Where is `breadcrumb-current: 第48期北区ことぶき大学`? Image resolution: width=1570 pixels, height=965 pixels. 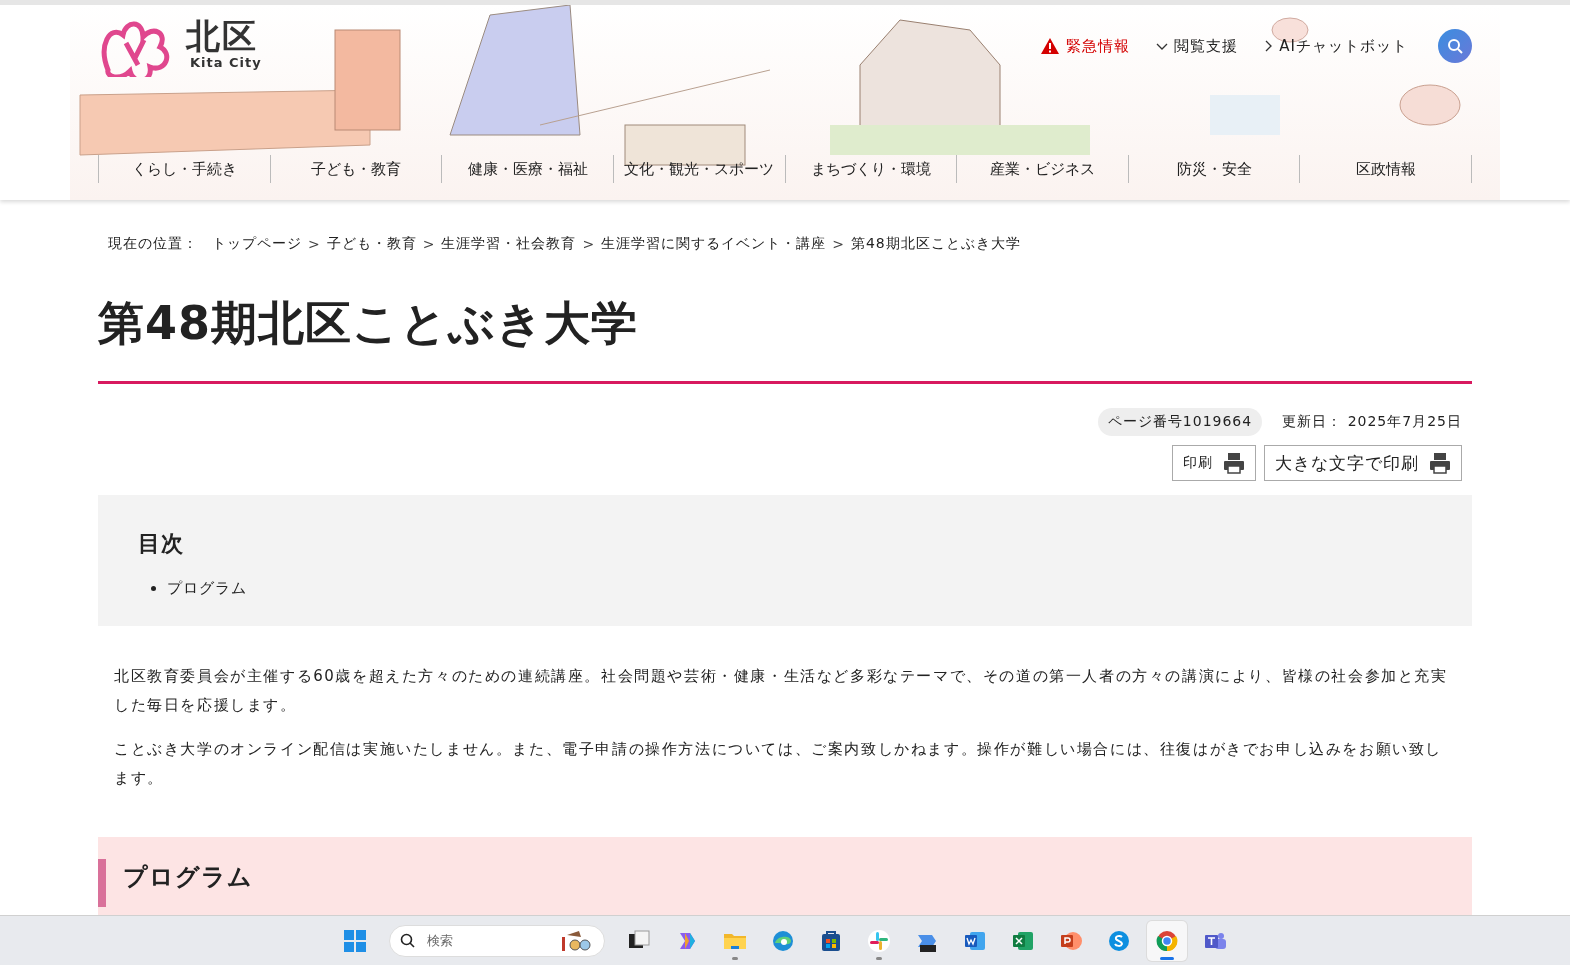 breadcrumb-current: 第48期北区ことぶき大学 is located at coordinates (935, 244).